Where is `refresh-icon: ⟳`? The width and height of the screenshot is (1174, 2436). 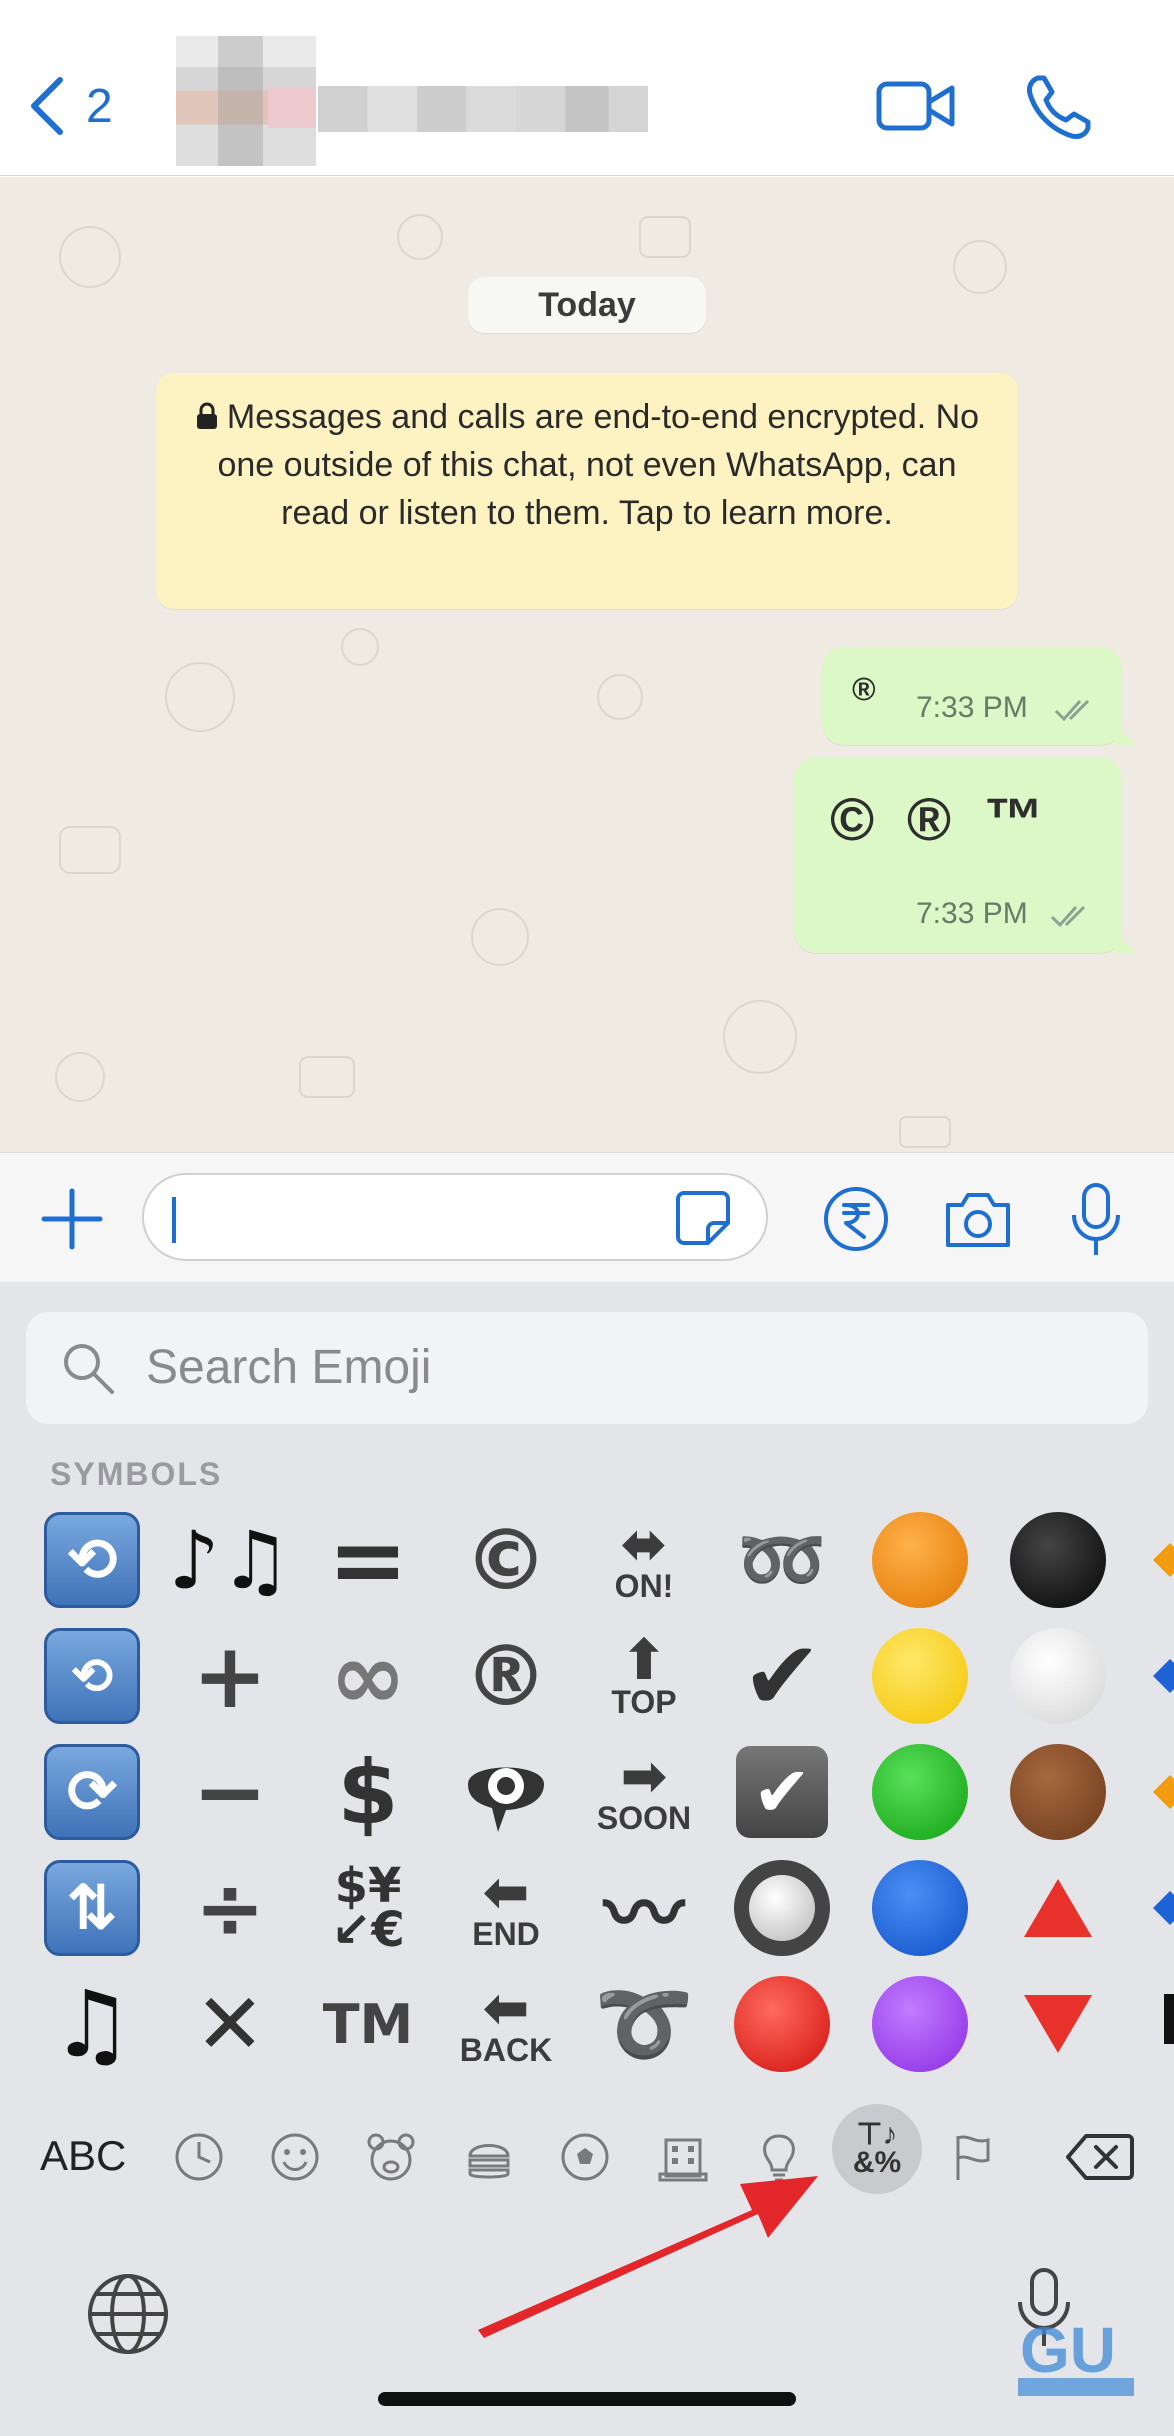
refresh-icon: ⟳ is located at coordinates (92, 1792).